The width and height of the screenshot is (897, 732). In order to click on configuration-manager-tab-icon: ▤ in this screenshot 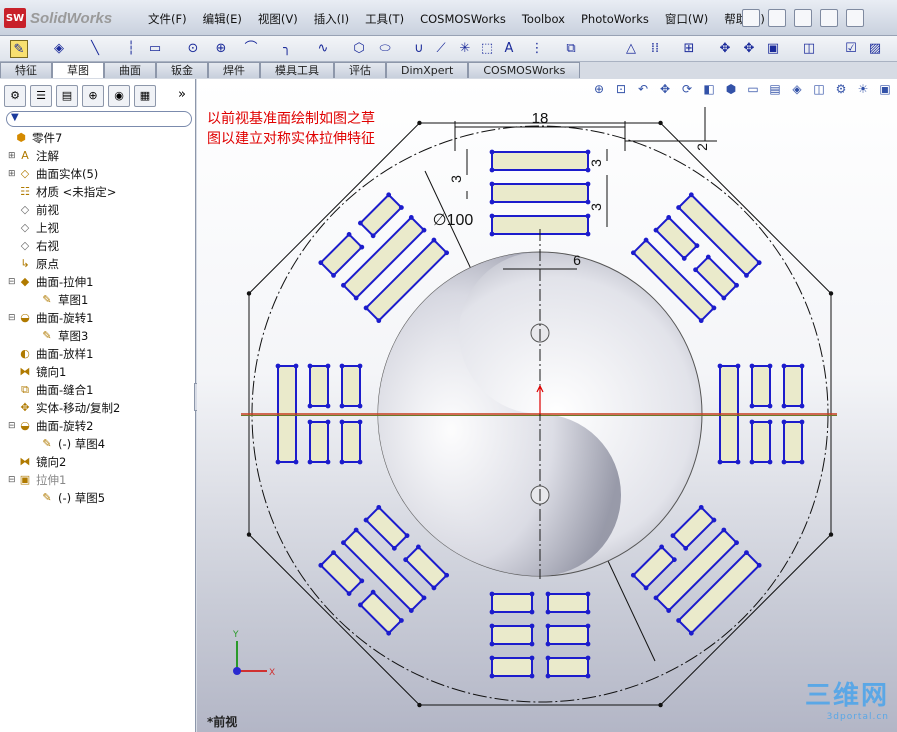, I will do `click(67, 96)`.